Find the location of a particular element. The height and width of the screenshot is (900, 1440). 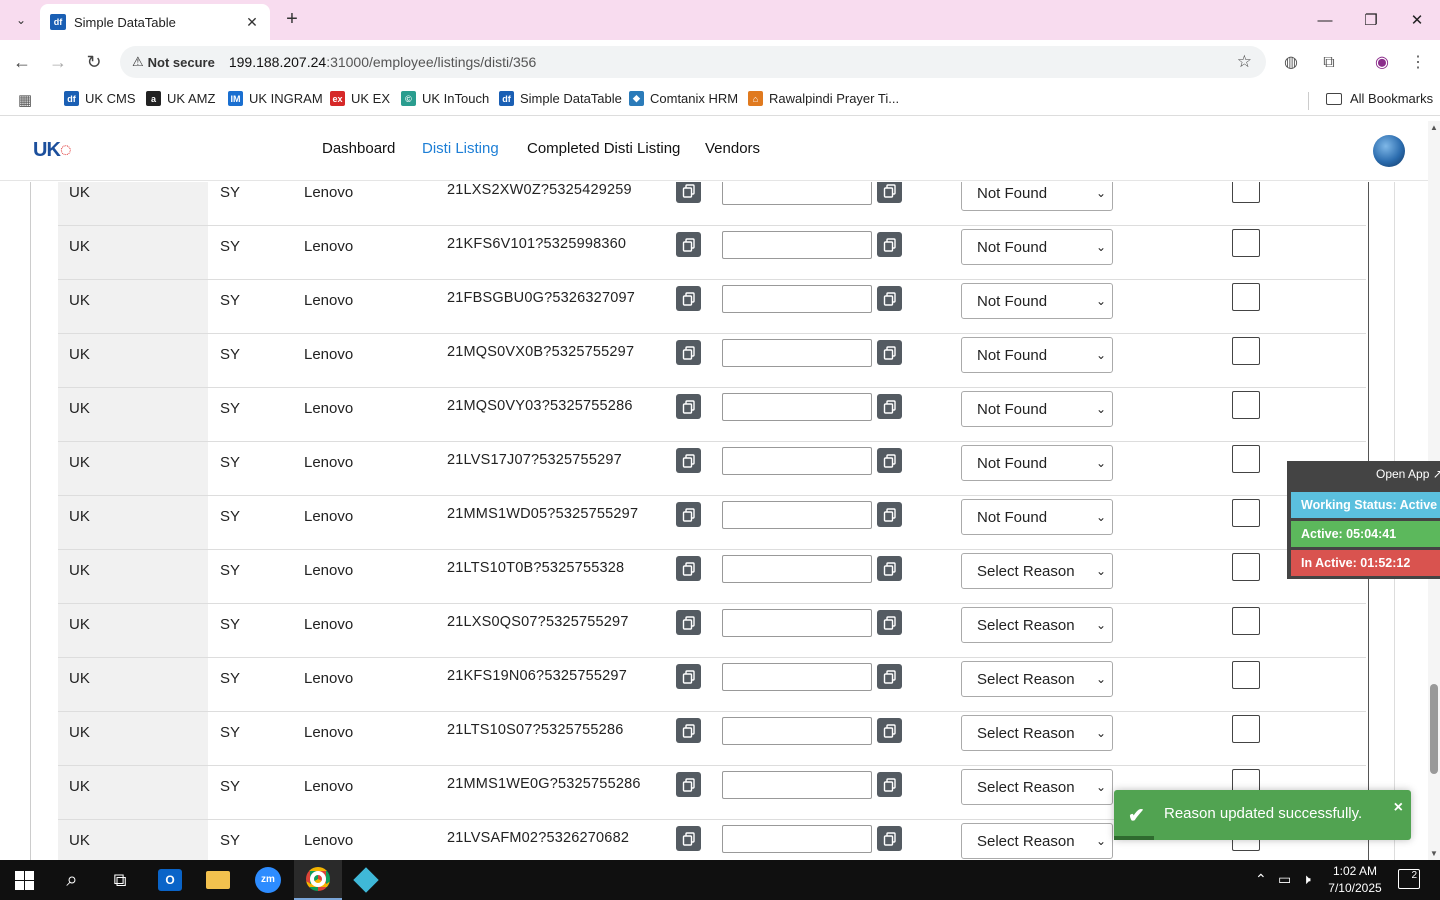

bookmark-item: © UK InTouch is located at coordinates (445, 98).